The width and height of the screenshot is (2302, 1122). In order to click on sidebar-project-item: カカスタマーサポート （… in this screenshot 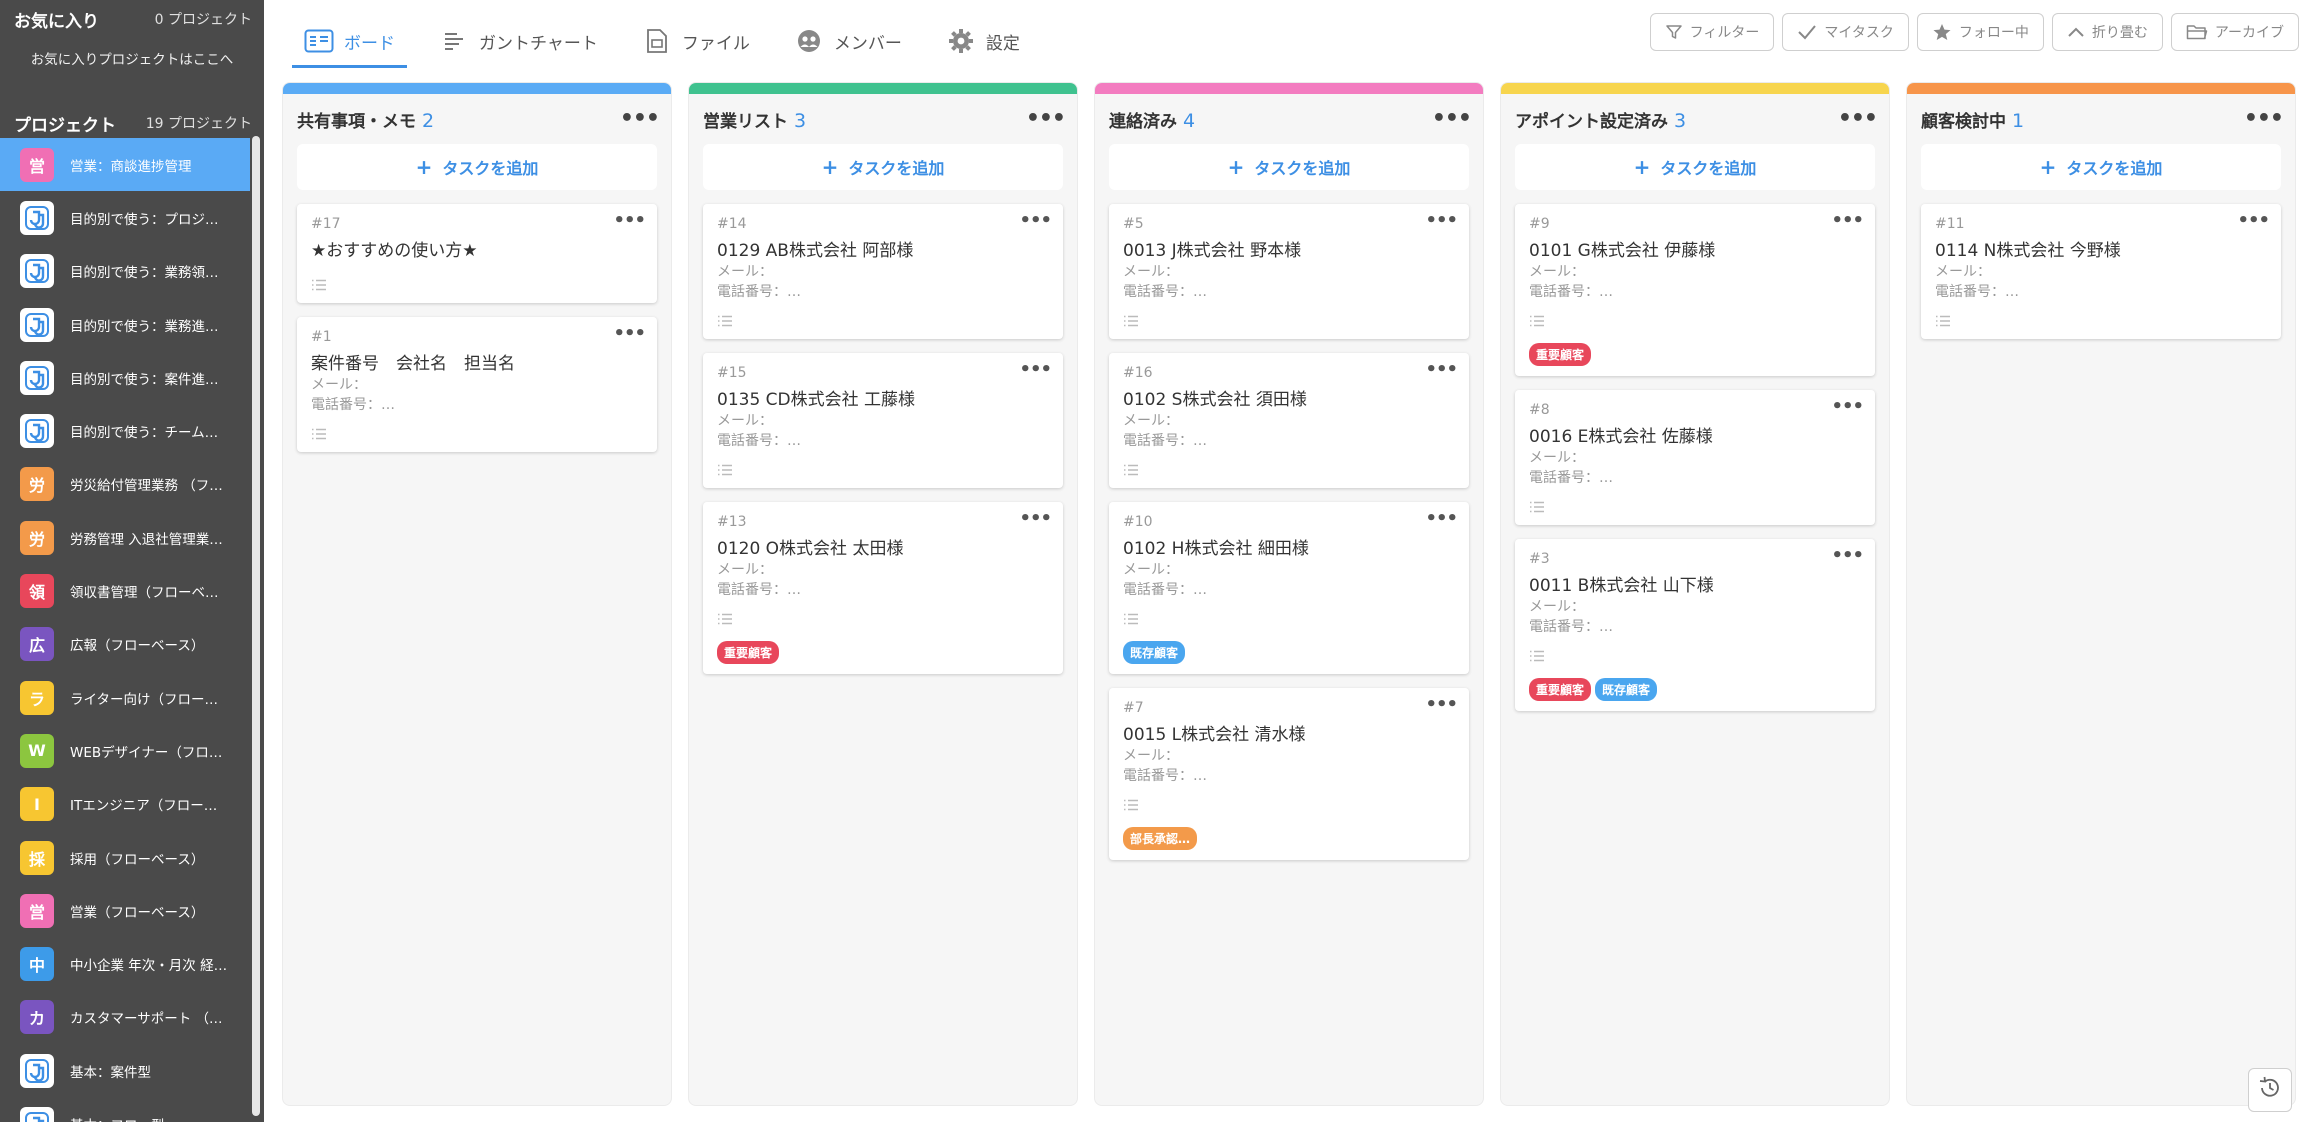, I will do `click(125, 1017)`.